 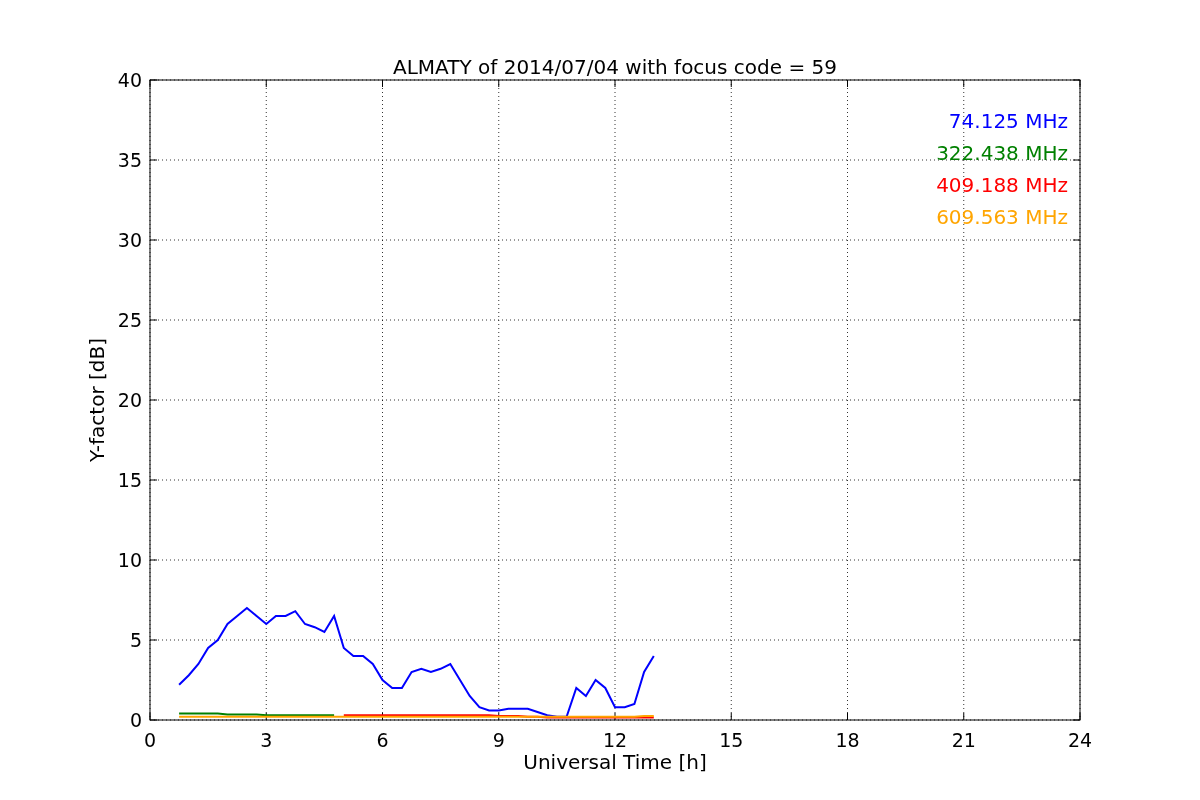 I want to click on legend-label: 322.438 MHz, so click(x=1002, y=153).